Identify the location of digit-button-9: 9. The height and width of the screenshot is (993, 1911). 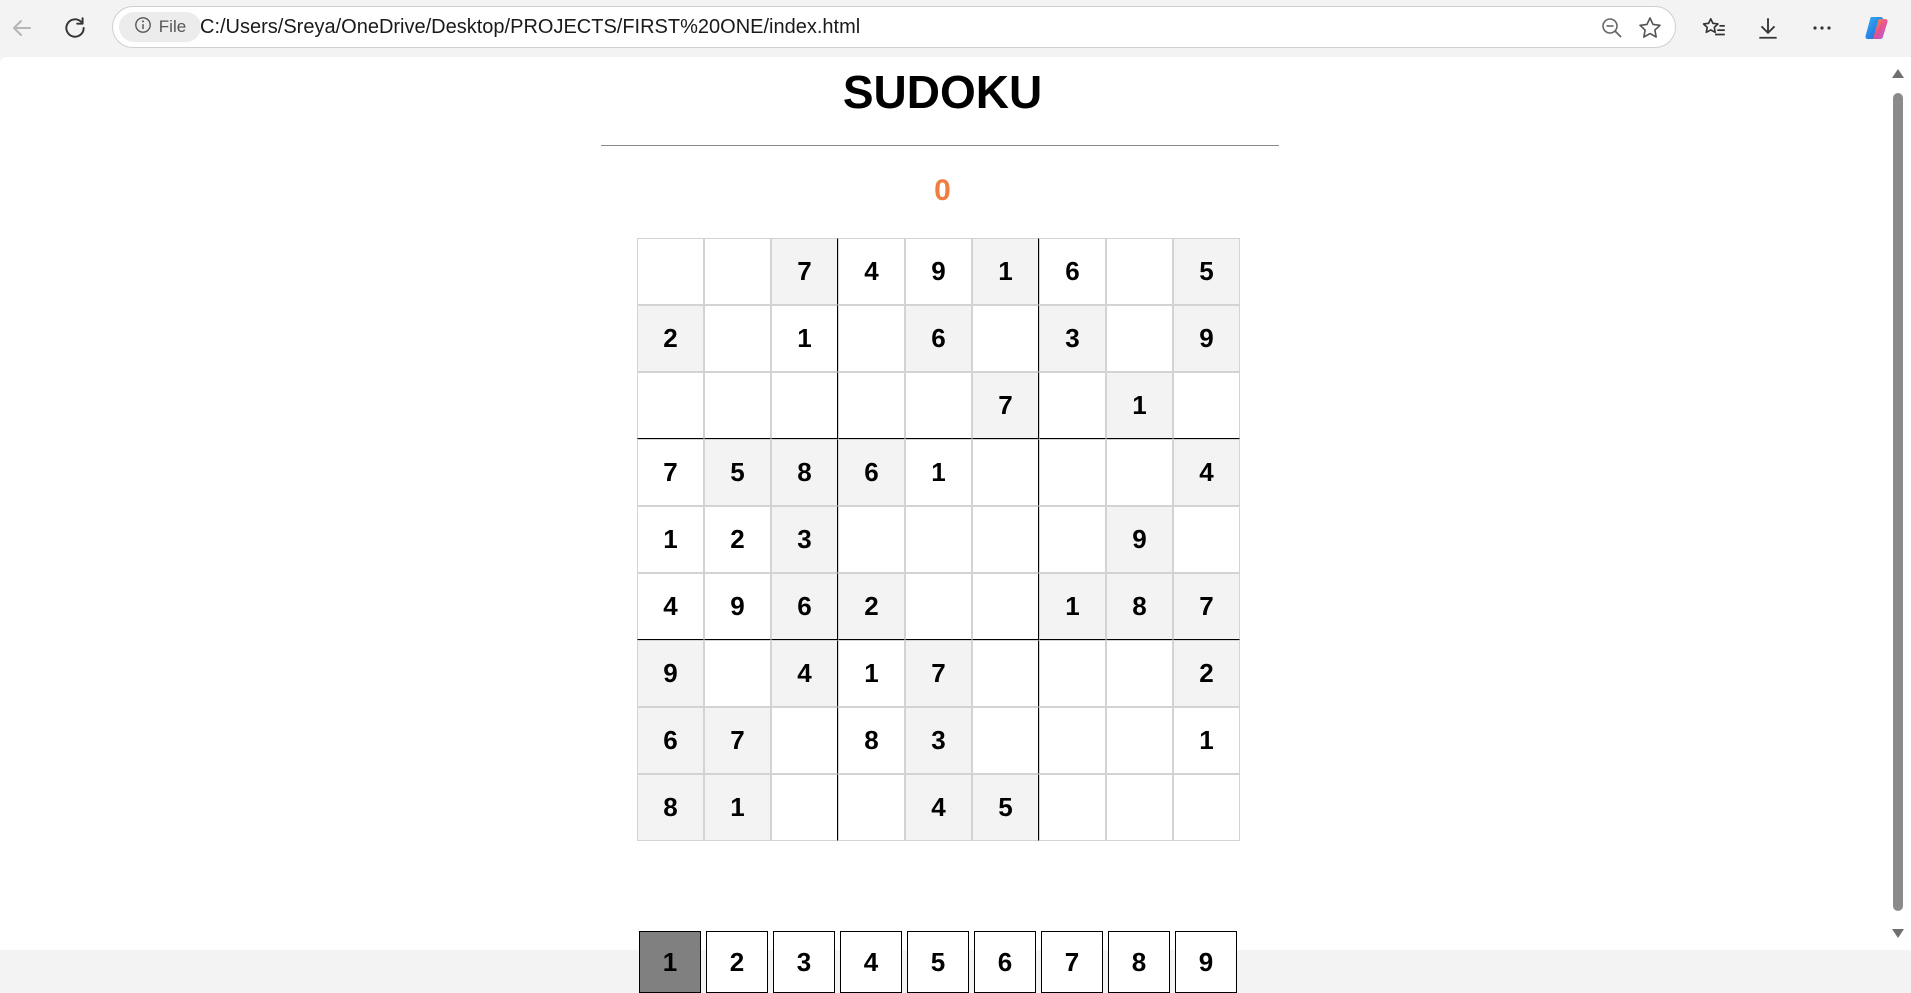
(1206, 962).